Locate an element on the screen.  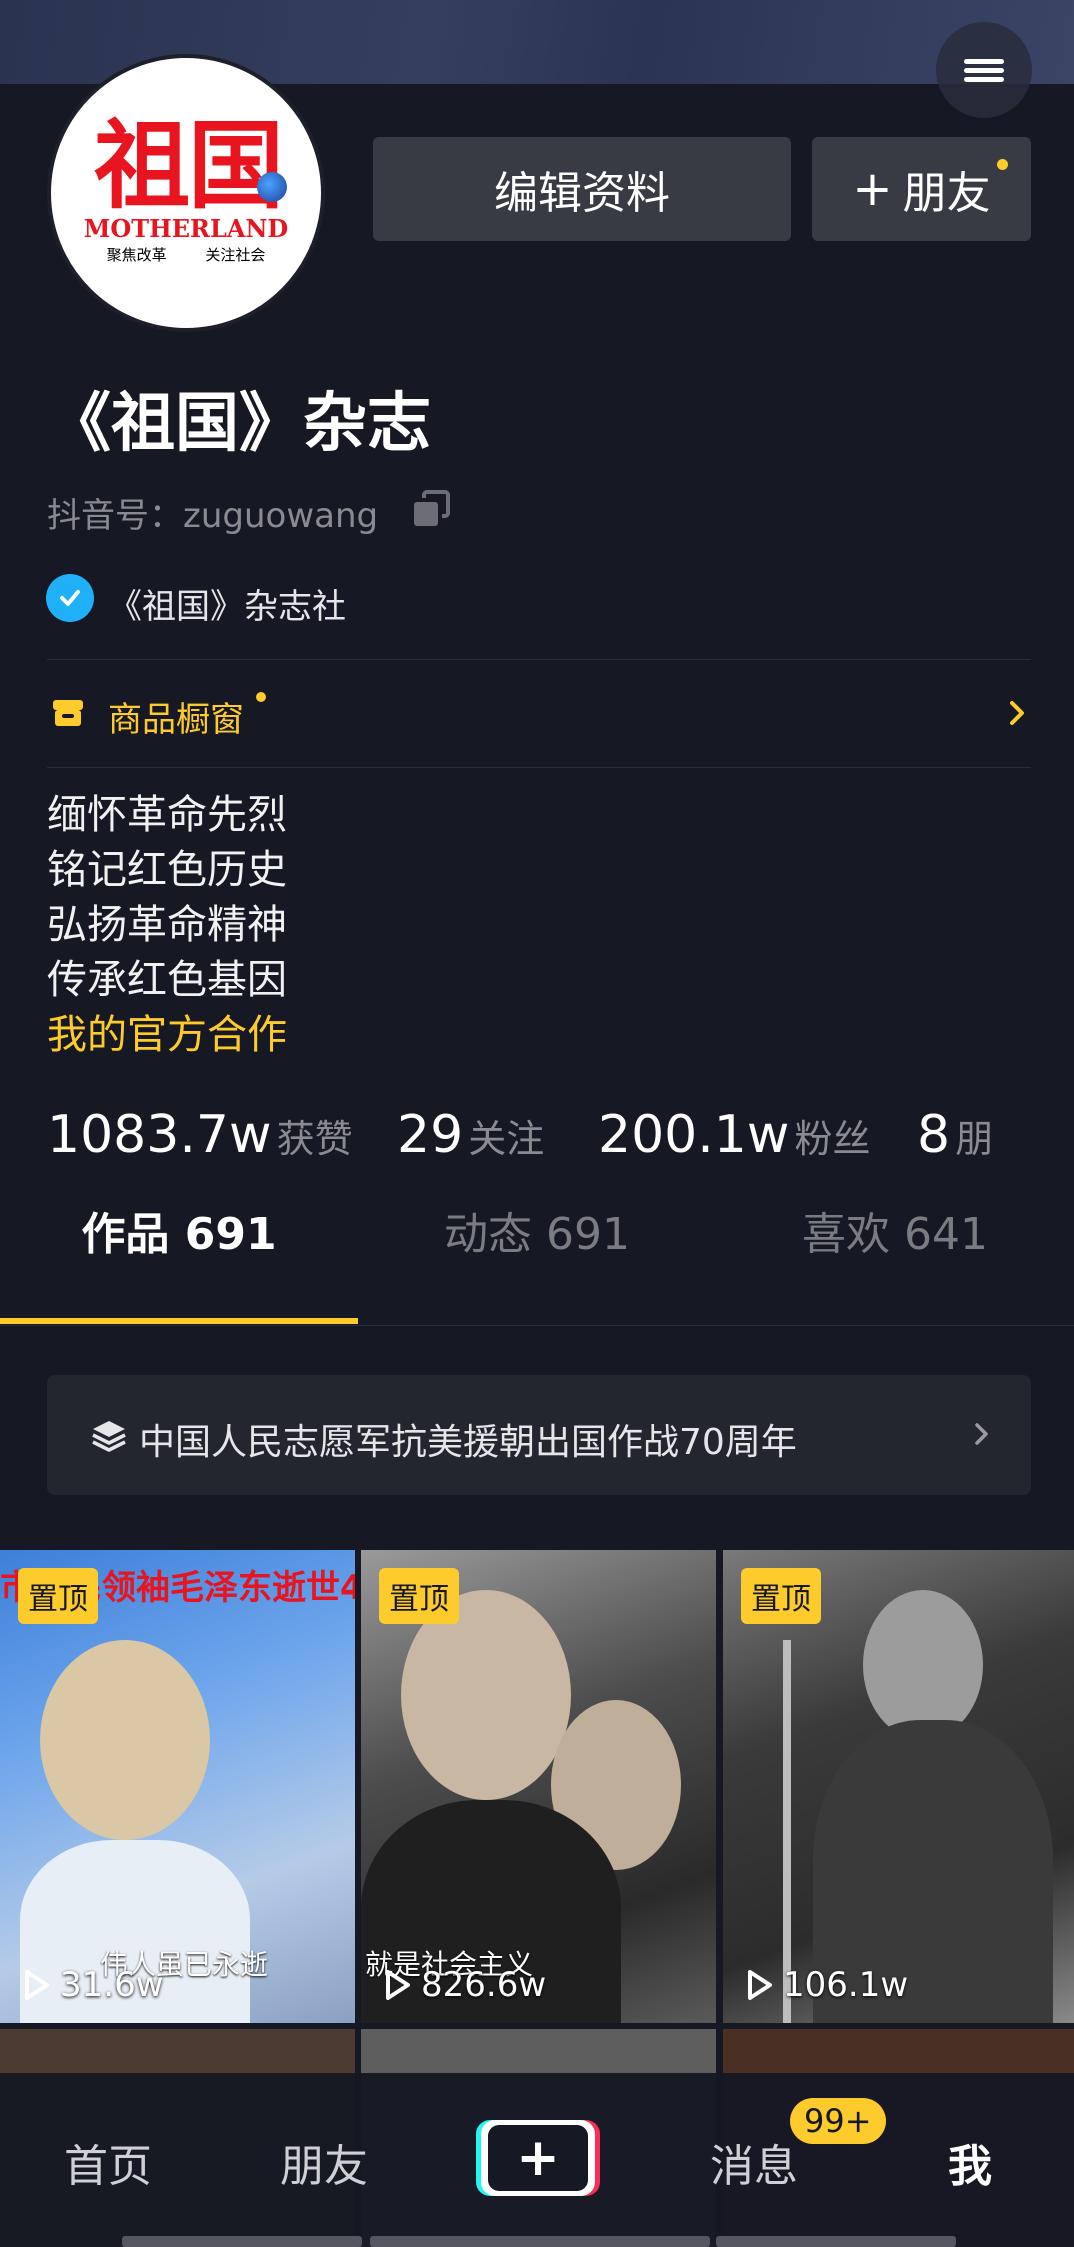
tab-activity: 动态 691 is located at coordinates (537, 1230).